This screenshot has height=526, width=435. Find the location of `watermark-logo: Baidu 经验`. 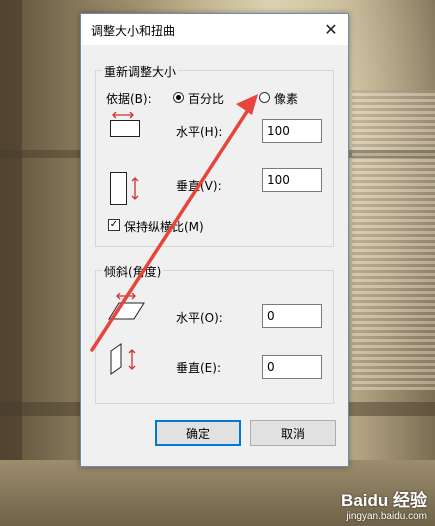

watermark-logo: Baidu 经验 is located at coordinates (384, 500).